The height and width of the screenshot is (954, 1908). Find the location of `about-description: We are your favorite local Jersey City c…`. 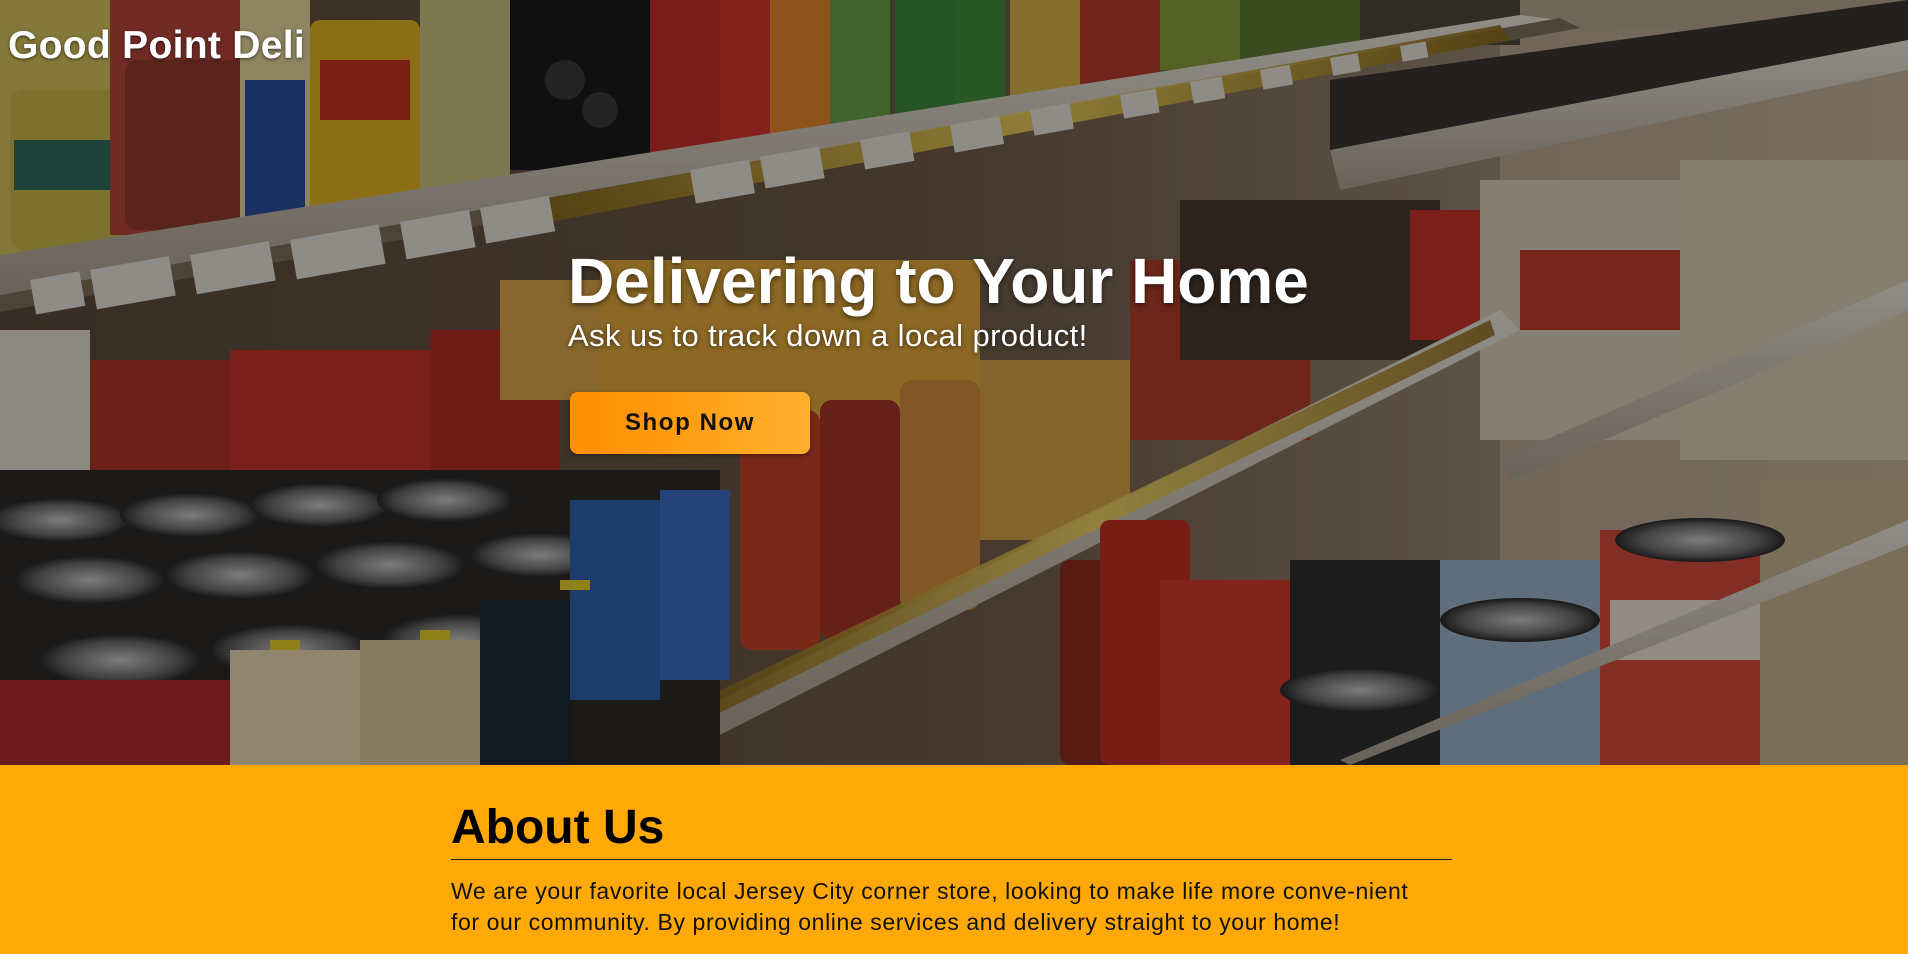

about-description: We are your favorite local Jersey City c… is located at coordinates (930, 906).